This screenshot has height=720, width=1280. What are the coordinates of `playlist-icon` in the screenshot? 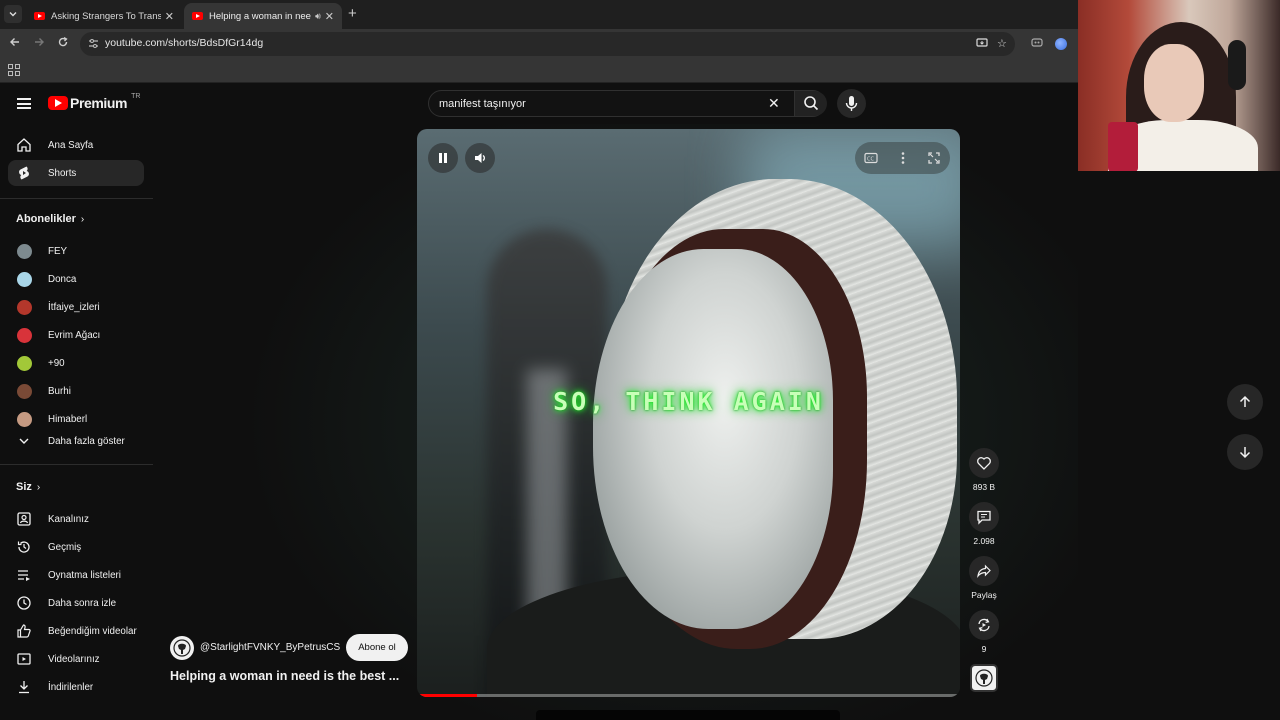 It's located at (24, 575).